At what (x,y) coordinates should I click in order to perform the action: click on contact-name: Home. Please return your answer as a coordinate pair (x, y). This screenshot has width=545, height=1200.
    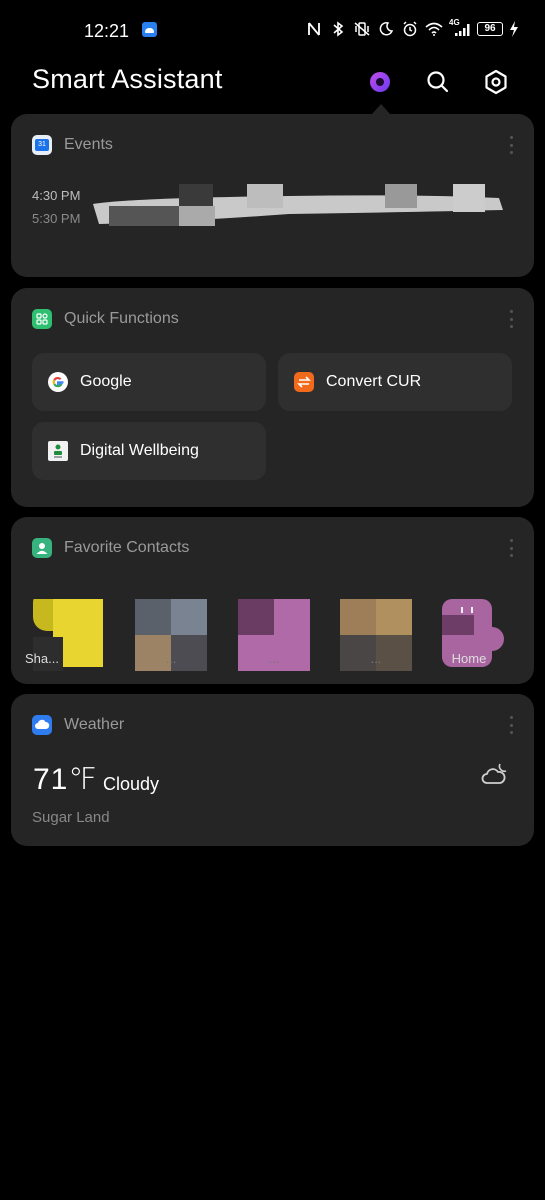
    Looking at the image, I should click on (469, 658).